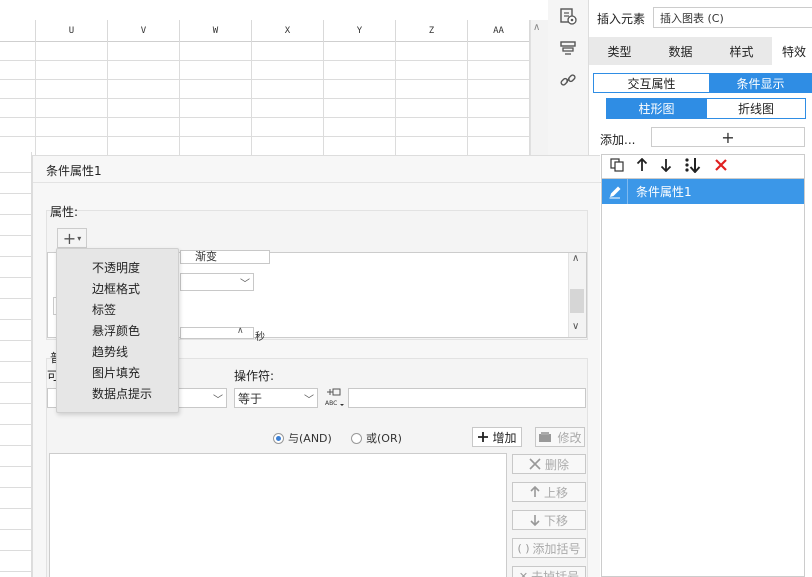  What do you see at coordinates (556, 464) in the screenshot?
I see `delete-button-label: 删除` at bounding box center [556, 464].